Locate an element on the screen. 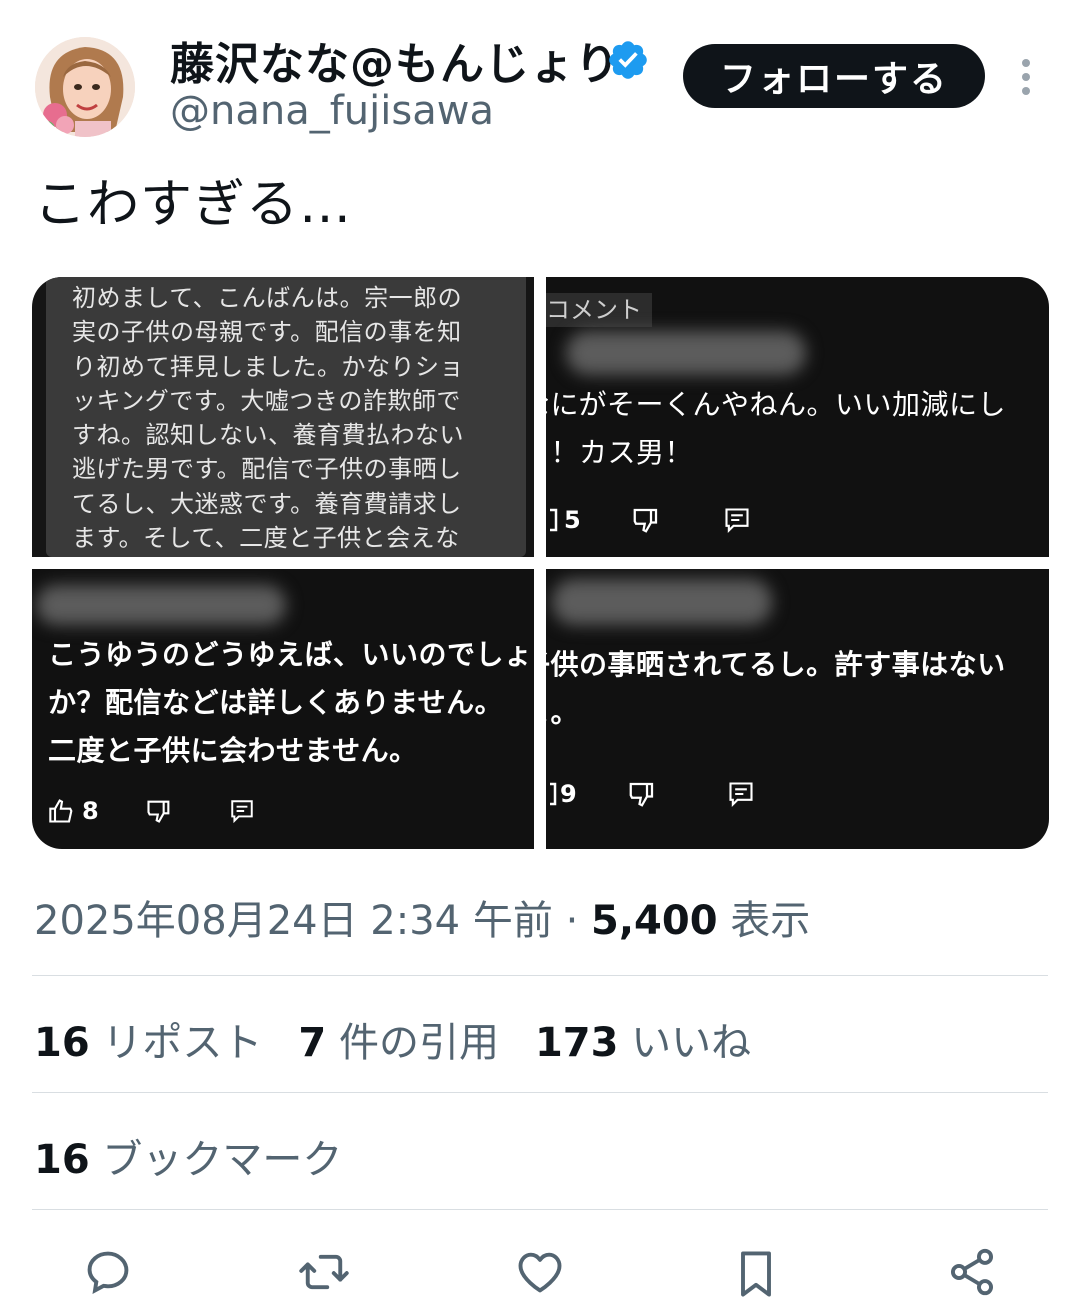 Image resolution: width=1080 pixels, height=1305 pixels. engagement-stats: 16 リポスト 7 件の引用 173 いいね is located at coordinates (410, 1039).